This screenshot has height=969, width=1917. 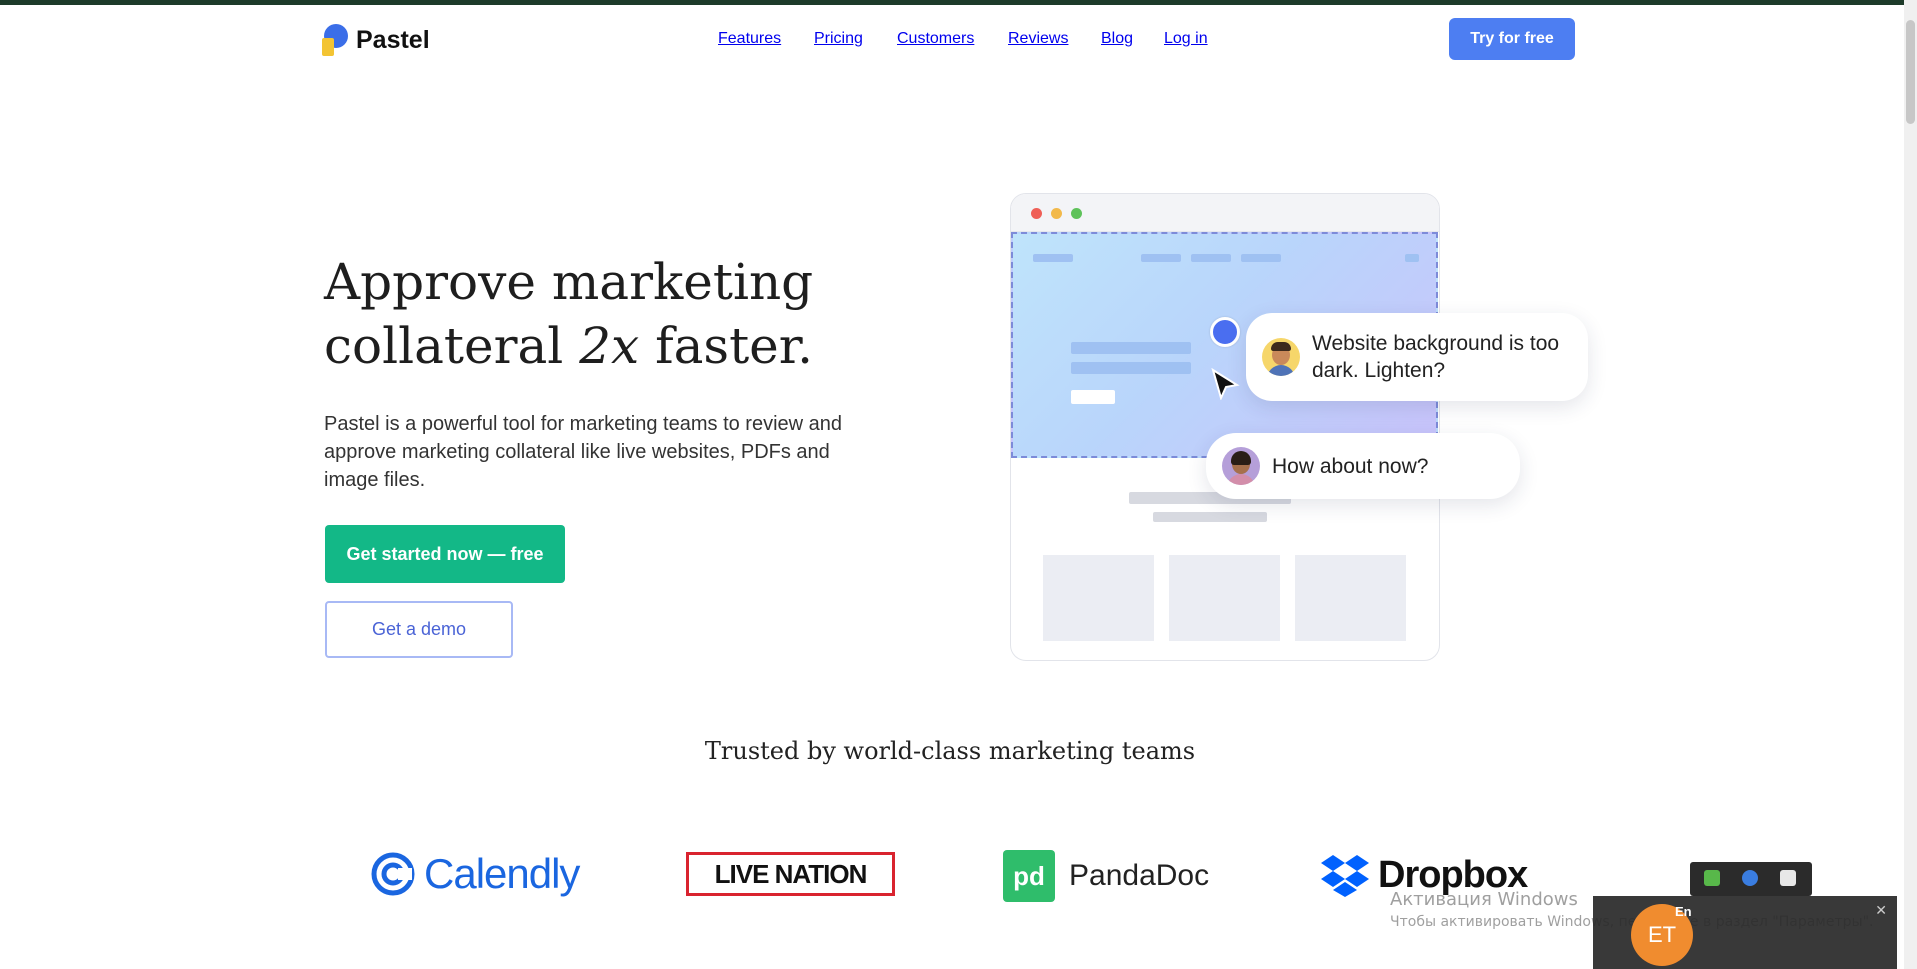 I want to click on minimize-dot-icon, so click(x=1056, y=213).